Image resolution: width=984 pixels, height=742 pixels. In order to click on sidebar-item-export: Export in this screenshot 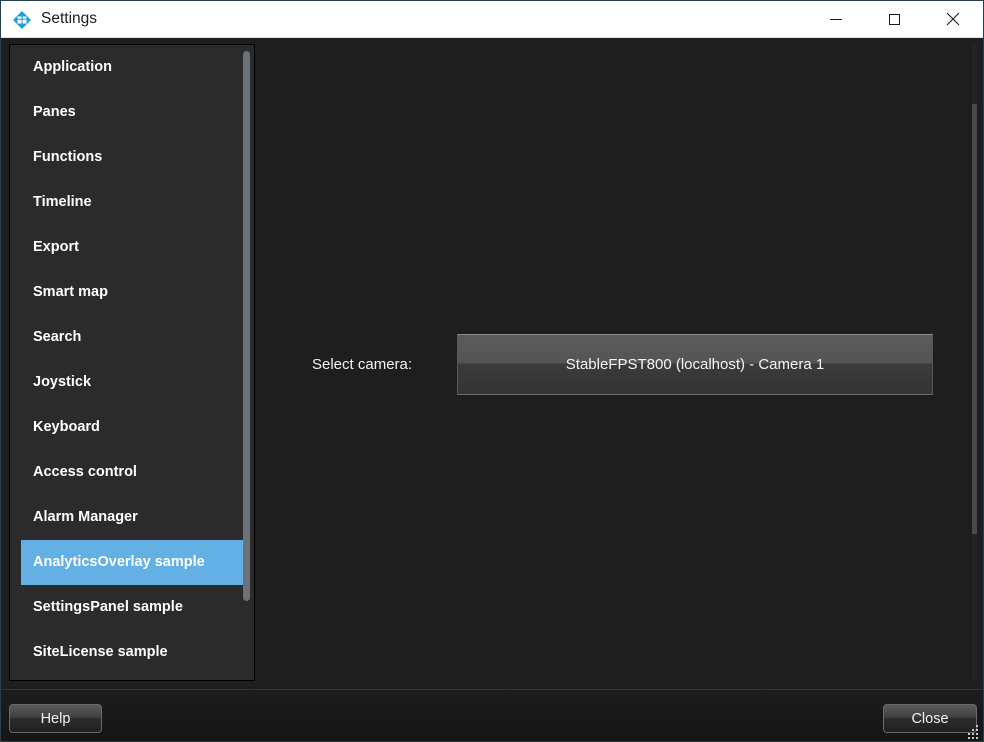, I will do `click(133, 247)`.